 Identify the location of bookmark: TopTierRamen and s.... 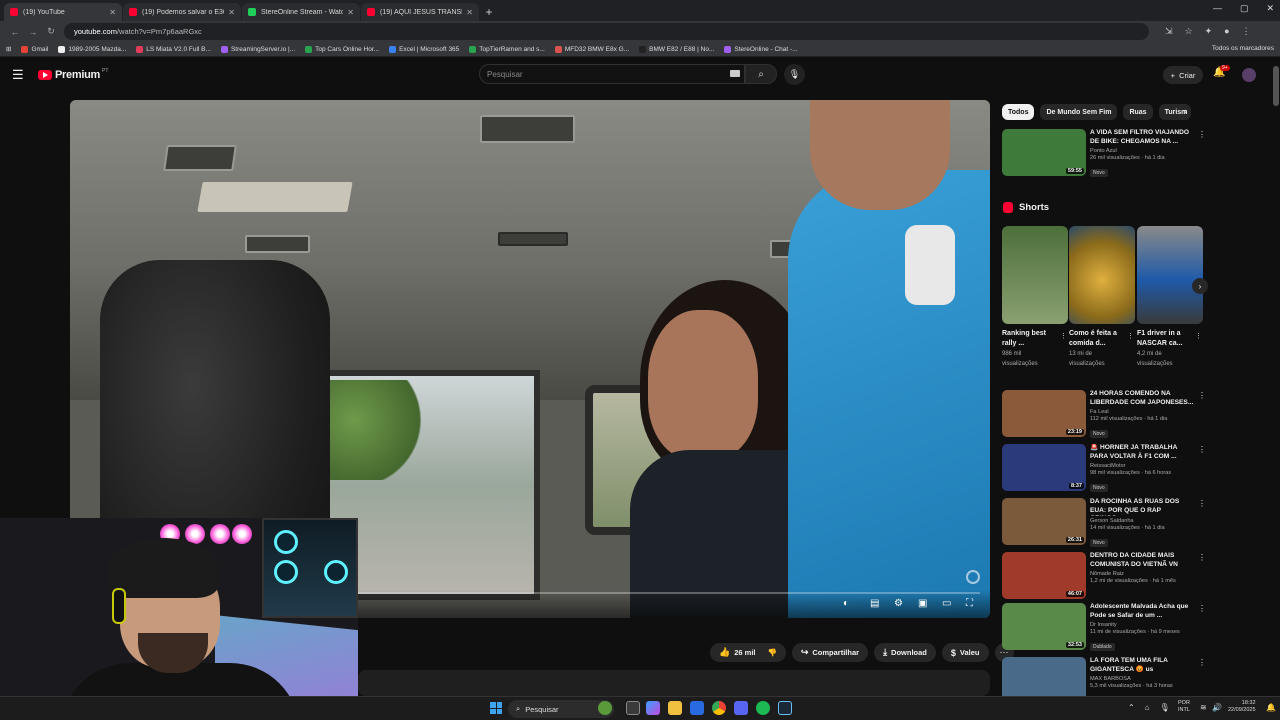
(507, 49).